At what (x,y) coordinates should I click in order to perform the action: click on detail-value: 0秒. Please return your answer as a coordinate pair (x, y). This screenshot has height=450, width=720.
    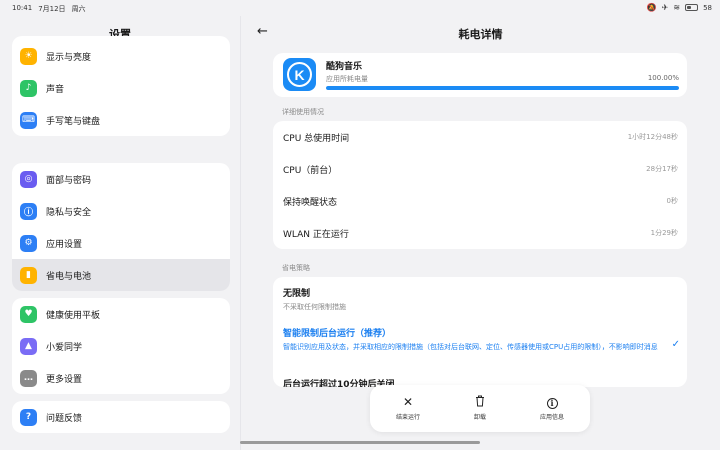
    Looking at the image, I should click on (672, 201).